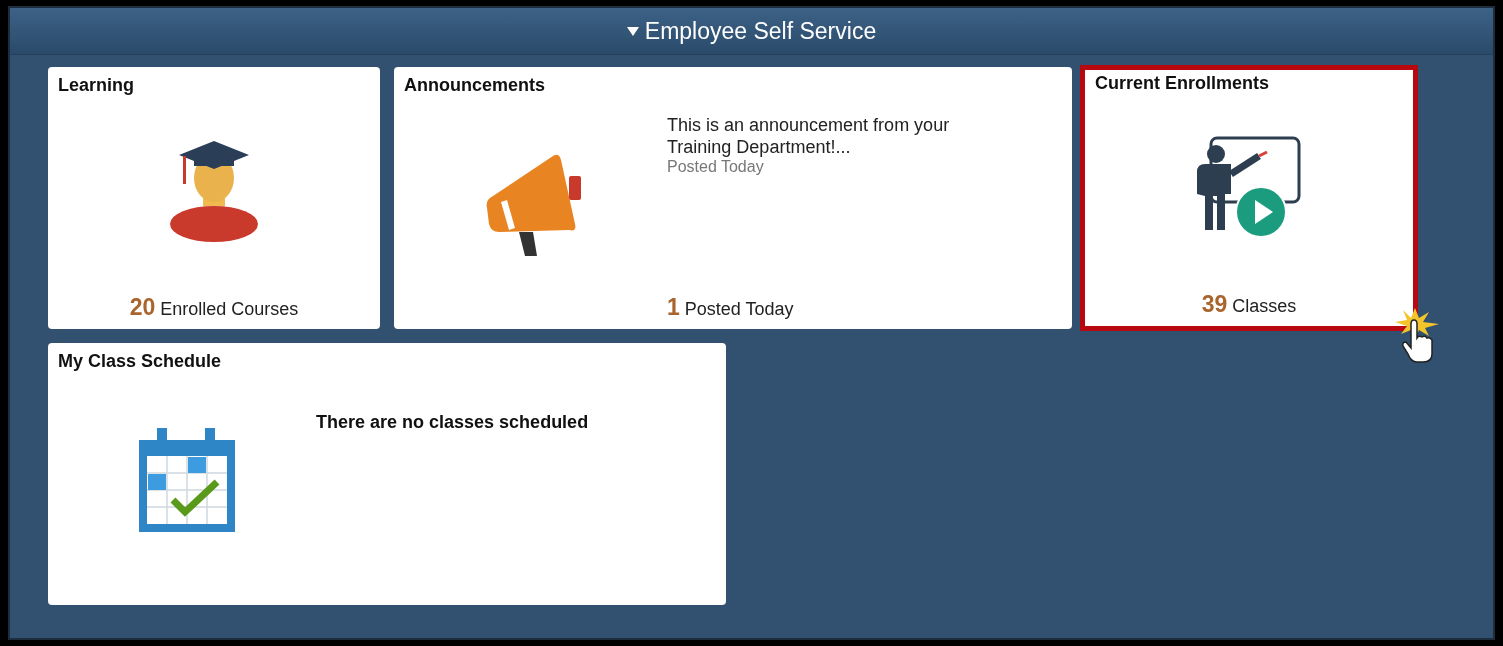 The image size is (1503, 646). Describe the element at coordinates (187, 480) in the screenshot. I see `calendar-icon` at that location.